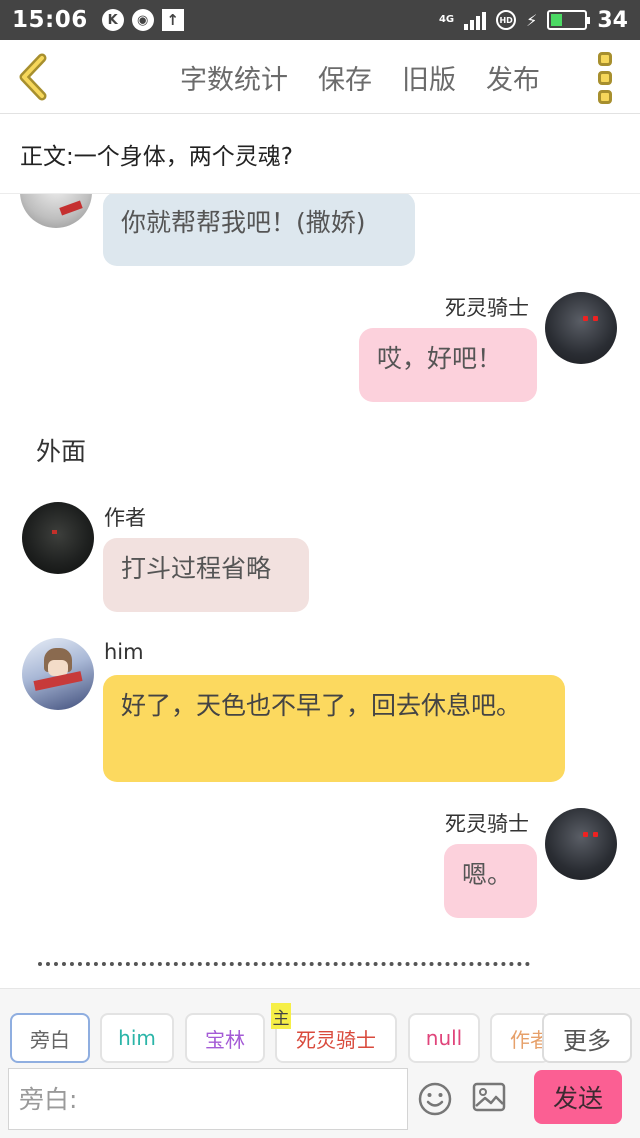 The width and height of the screenshot is (640, 1138). I want to click on role-label: 旁白, so click(50, 1039).